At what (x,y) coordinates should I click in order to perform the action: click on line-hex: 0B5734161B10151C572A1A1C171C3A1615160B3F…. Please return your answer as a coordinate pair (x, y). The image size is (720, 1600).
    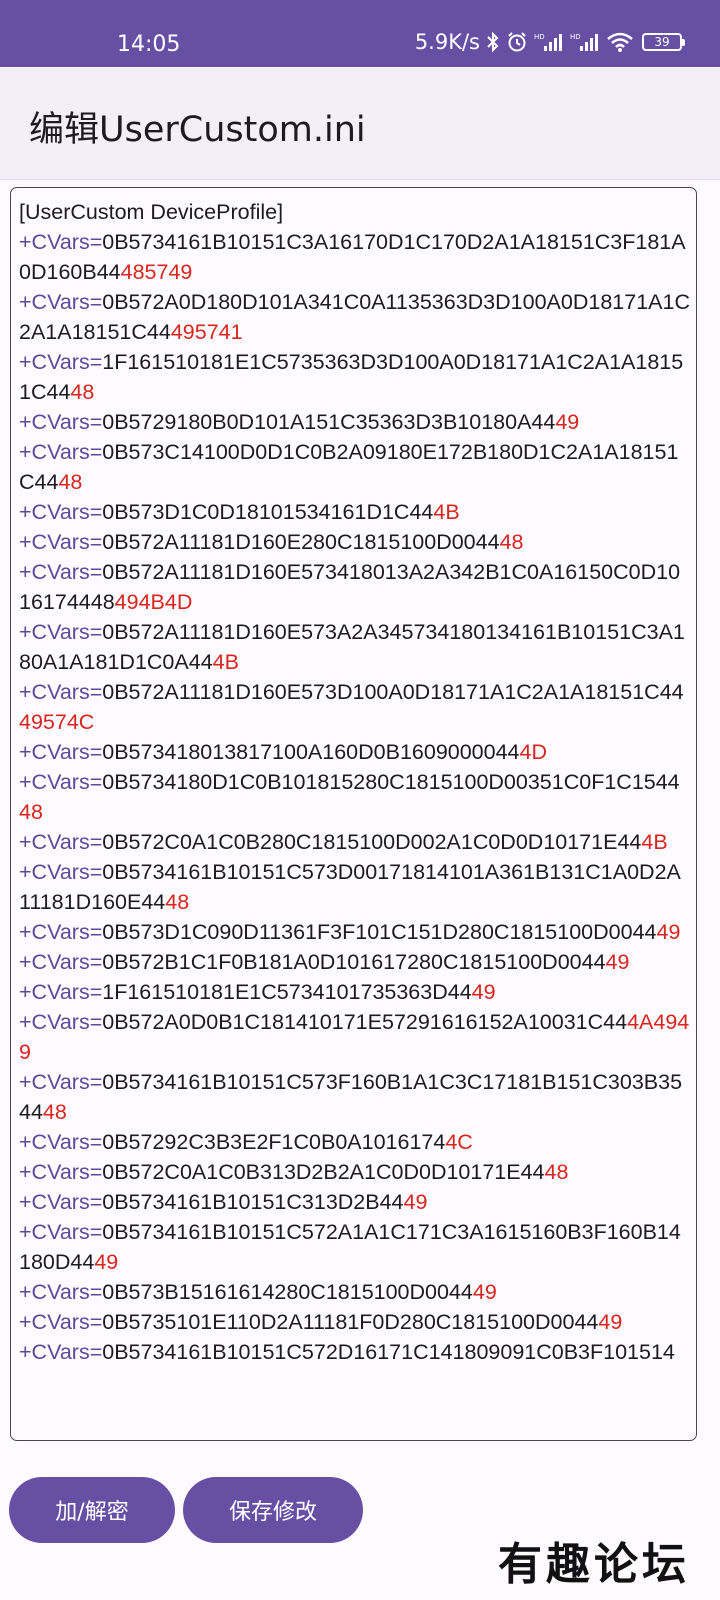
    Looking at the image, I should click on (350, 1247).